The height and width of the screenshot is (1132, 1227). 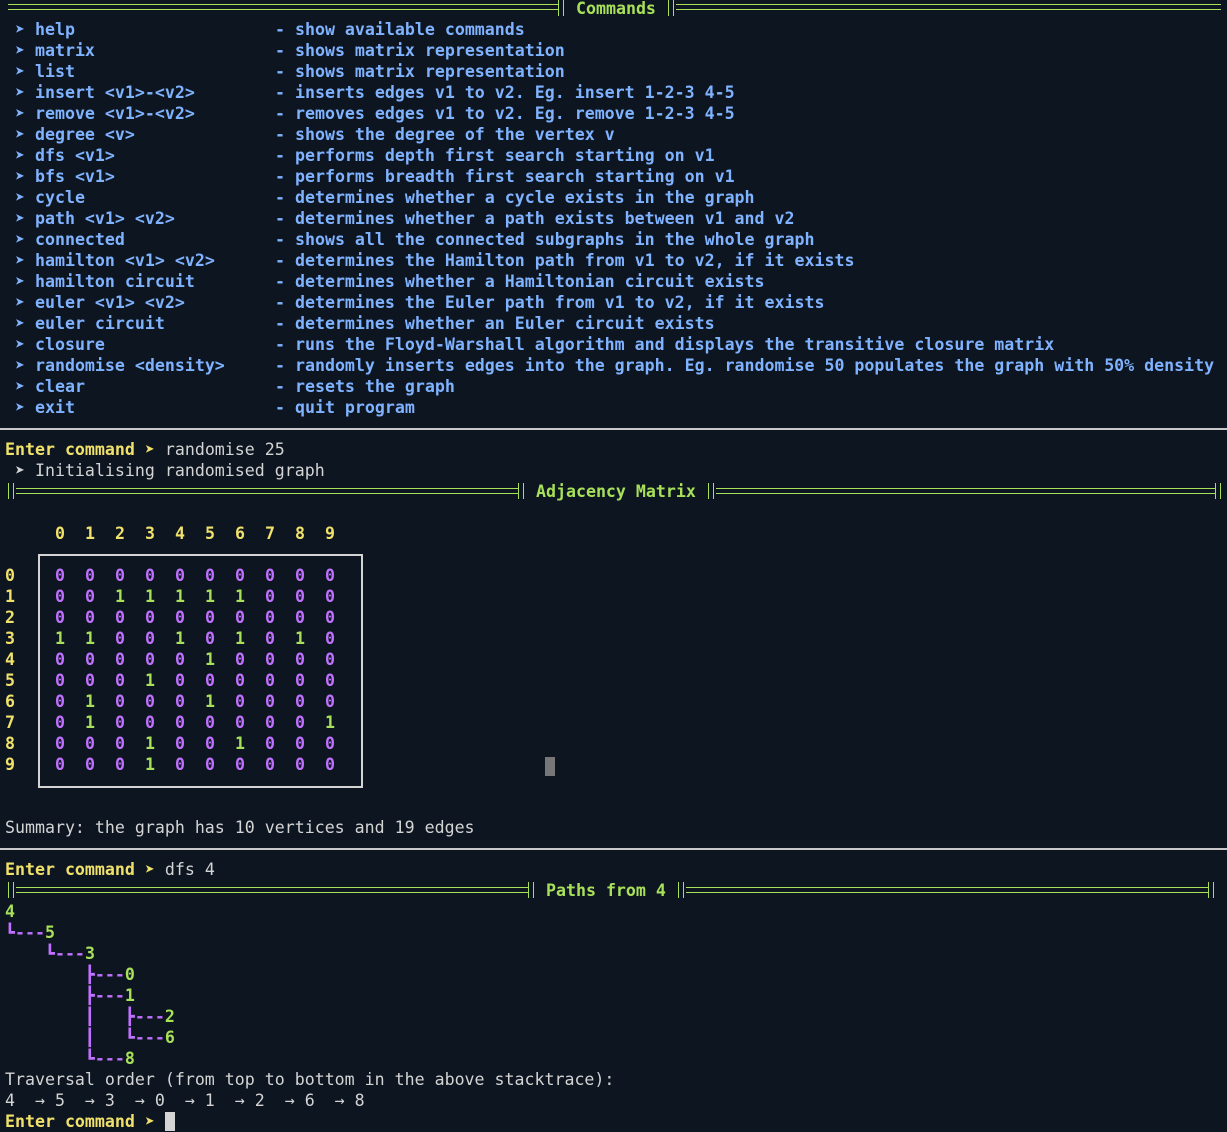 I want to click on tree-node-label: 0, so click(x=129, y=974).